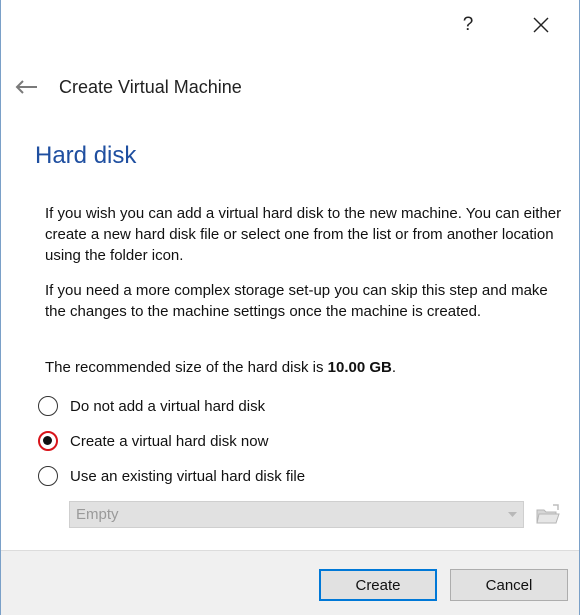 This screenshot has width=581, height=616. Describe the element at coordinates (509, 585) in the screenshot. I see `cancel-button: Cancel` at that location.